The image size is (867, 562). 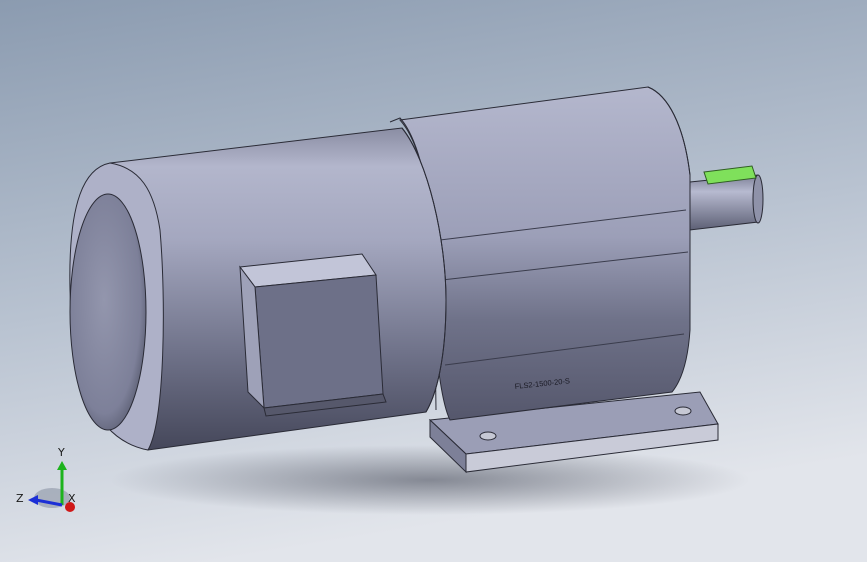 What do you see at coordinates (313, 335) in the screenshot?
I see `terminal-box` at bounding box center [313, 335].